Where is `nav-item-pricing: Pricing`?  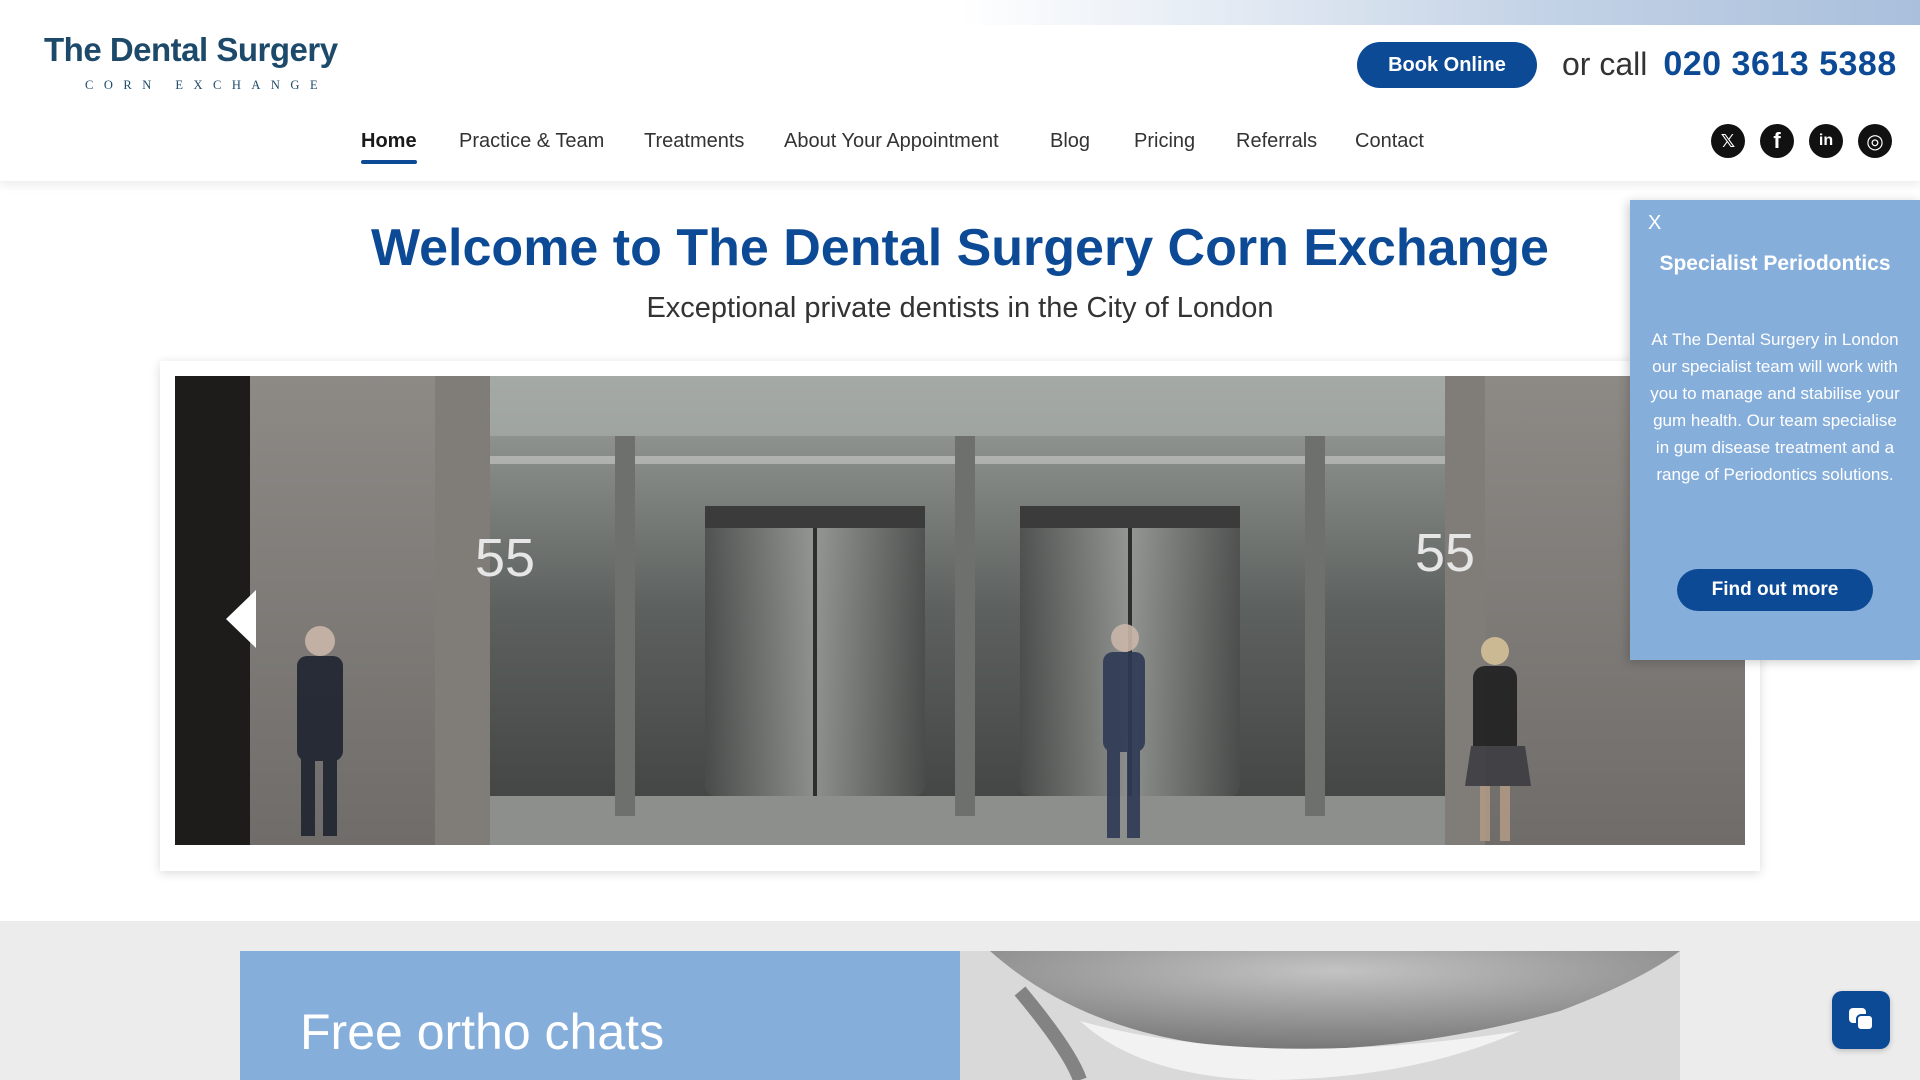 nav-item-pricing: Pricing is located at coordinates (1164, 141).